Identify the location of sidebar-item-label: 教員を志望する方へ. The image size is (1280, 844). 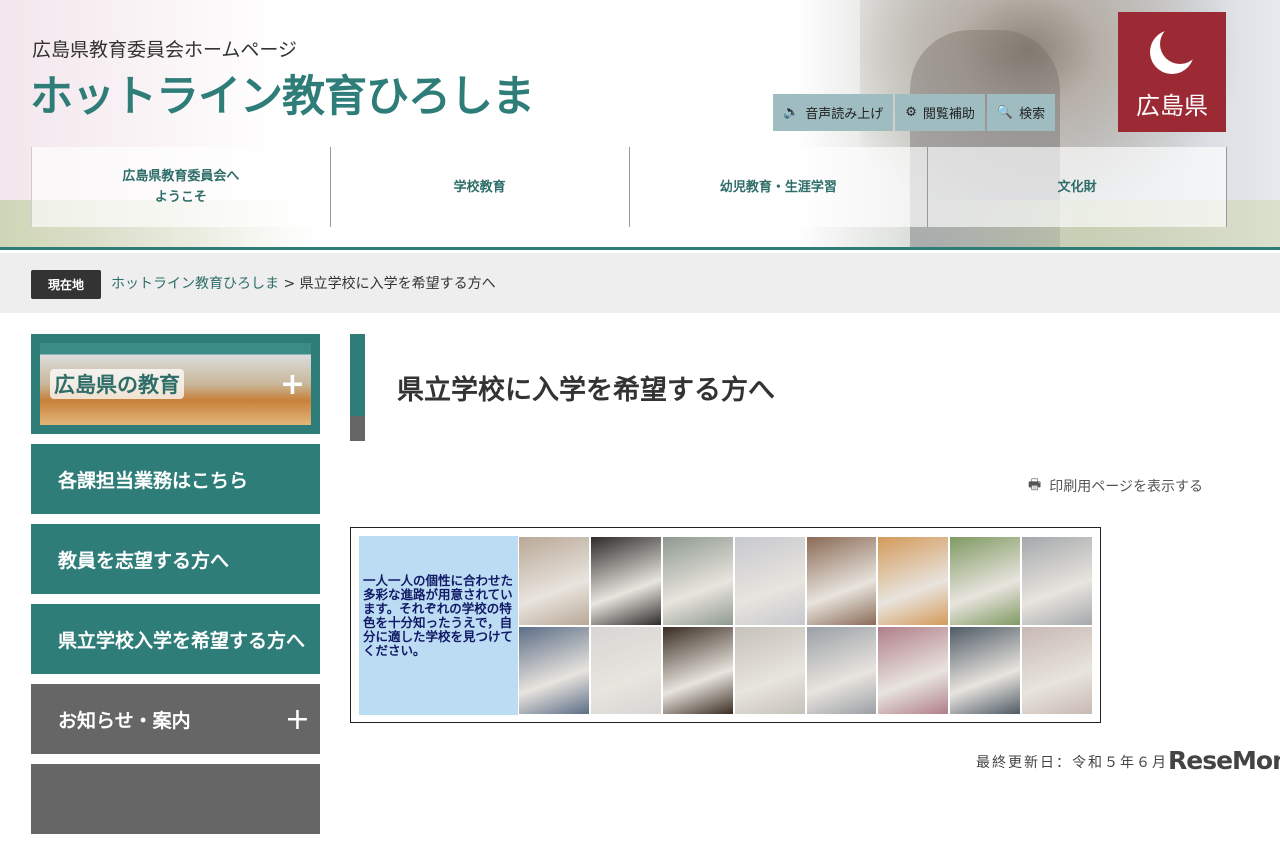
(144, 560).